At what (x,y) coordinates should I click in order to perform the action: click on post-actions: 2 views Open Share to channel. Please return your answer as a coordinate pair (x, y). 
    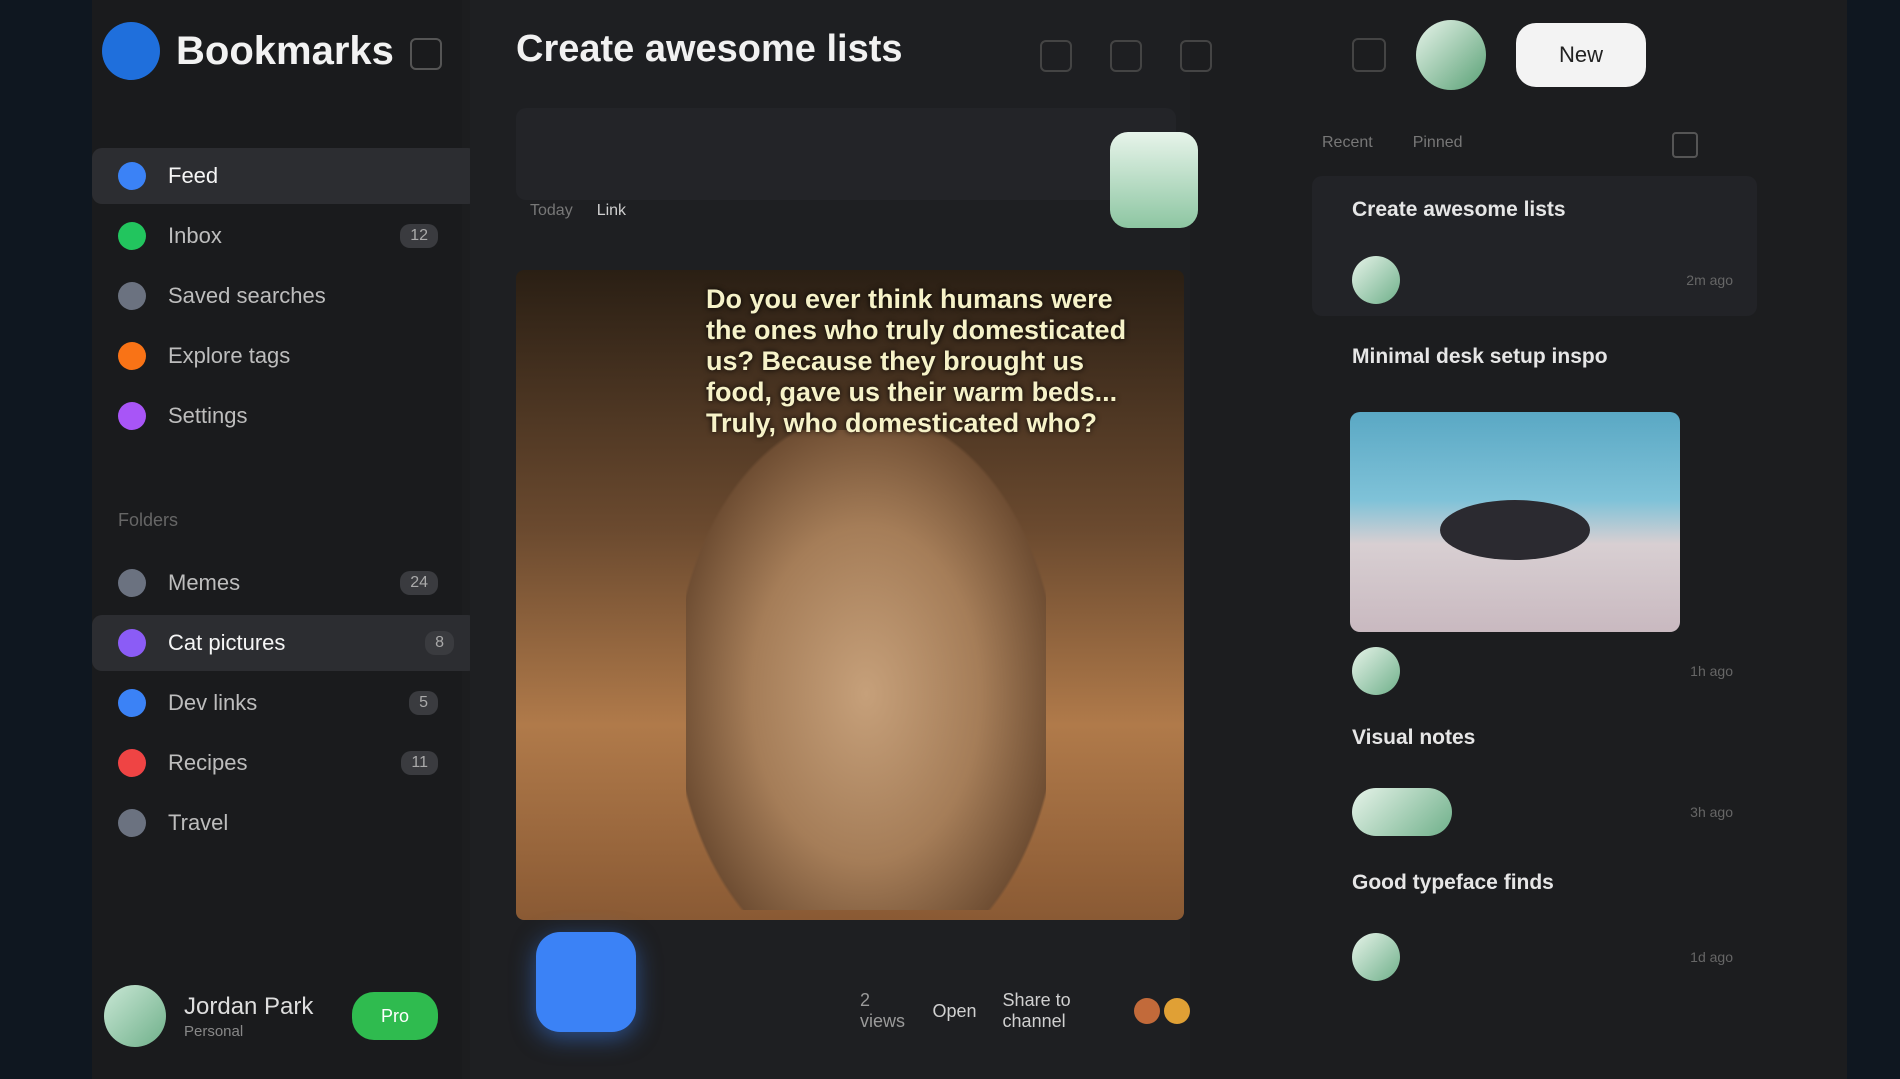
    Looking at the image, I should click on (1025, 1011).